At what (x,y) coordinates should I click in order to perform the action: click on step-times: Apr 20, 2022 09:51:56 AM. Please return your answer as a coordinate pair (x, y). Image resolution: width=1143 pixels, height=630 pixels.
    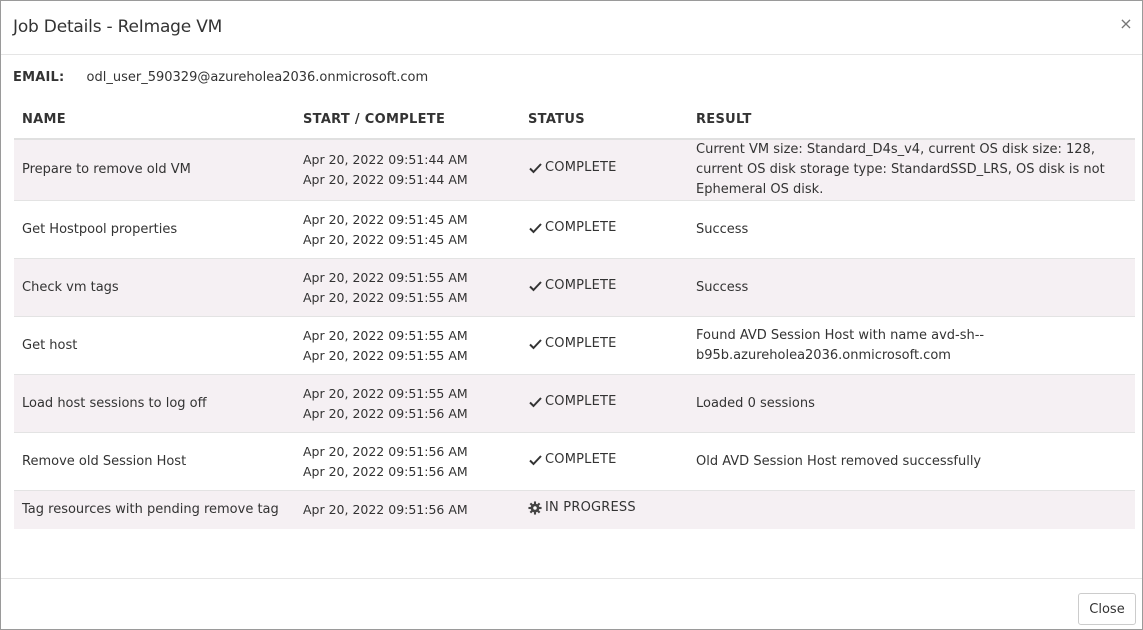
    Looking at the image, I should click on (407, 509).